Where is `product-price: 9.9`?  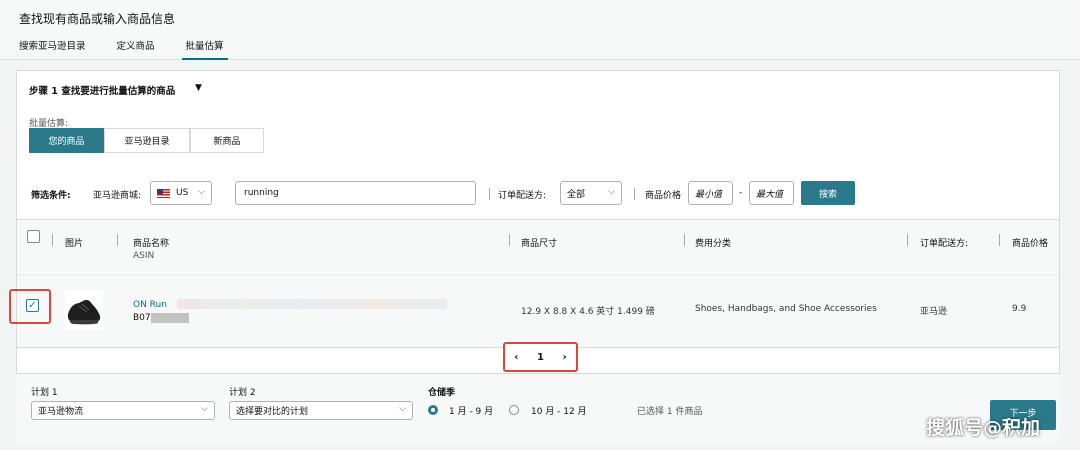
product-price: 9.9 is located at coordinates (1019, 309).